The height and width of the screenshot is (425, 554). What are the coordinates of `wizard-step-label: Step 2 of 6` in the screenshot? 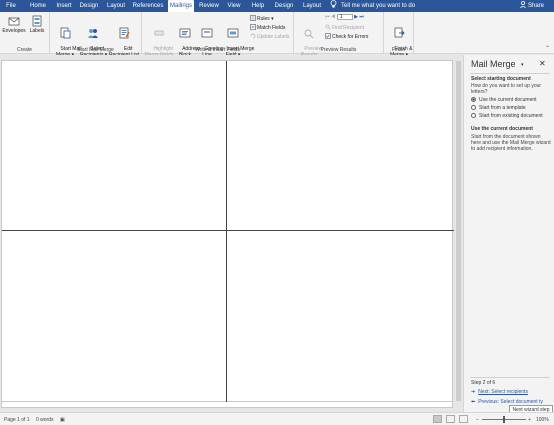 It's located at (483, 383).